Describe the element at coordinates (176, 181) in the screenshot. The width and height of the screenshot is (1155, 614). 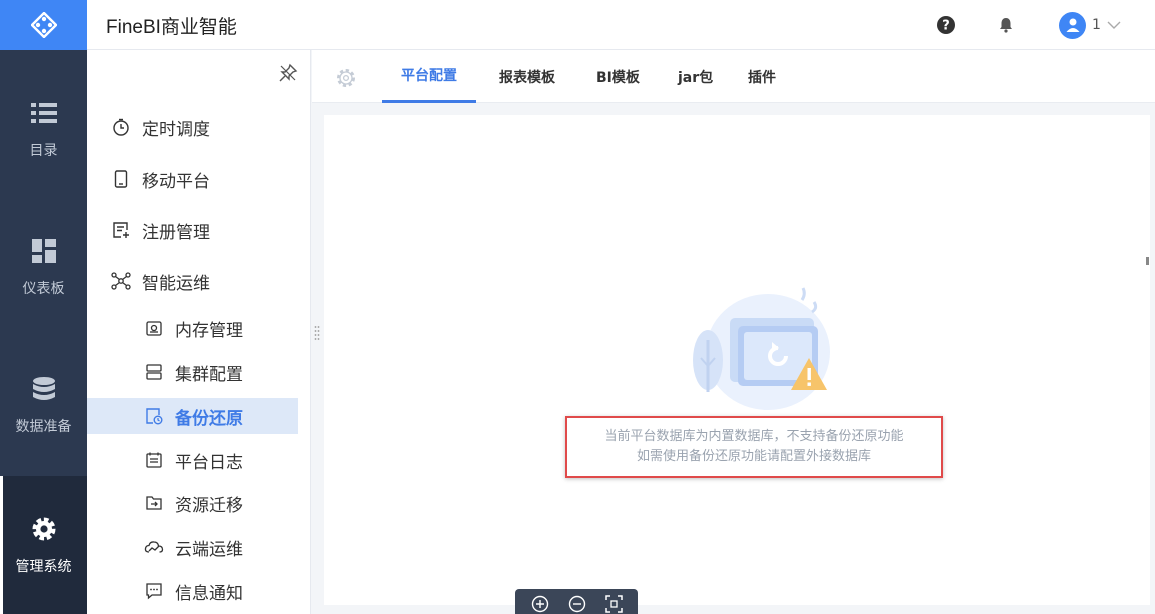
I see `sidebar-item-label: 移动平台` at that location.